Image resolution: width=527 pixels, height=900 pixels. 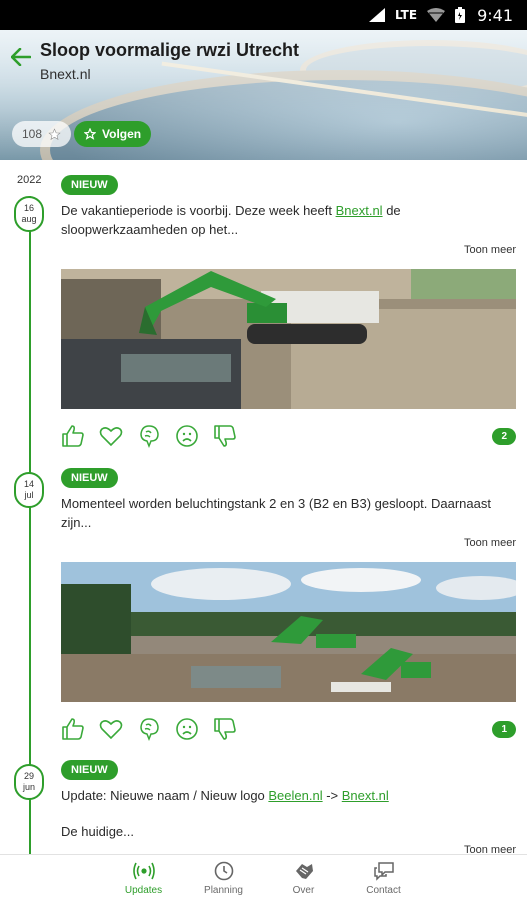 What do you see at coordinates (504, 436) in the screenshot?
I see `reaction-count: 2` at bounding box center [504, 436].